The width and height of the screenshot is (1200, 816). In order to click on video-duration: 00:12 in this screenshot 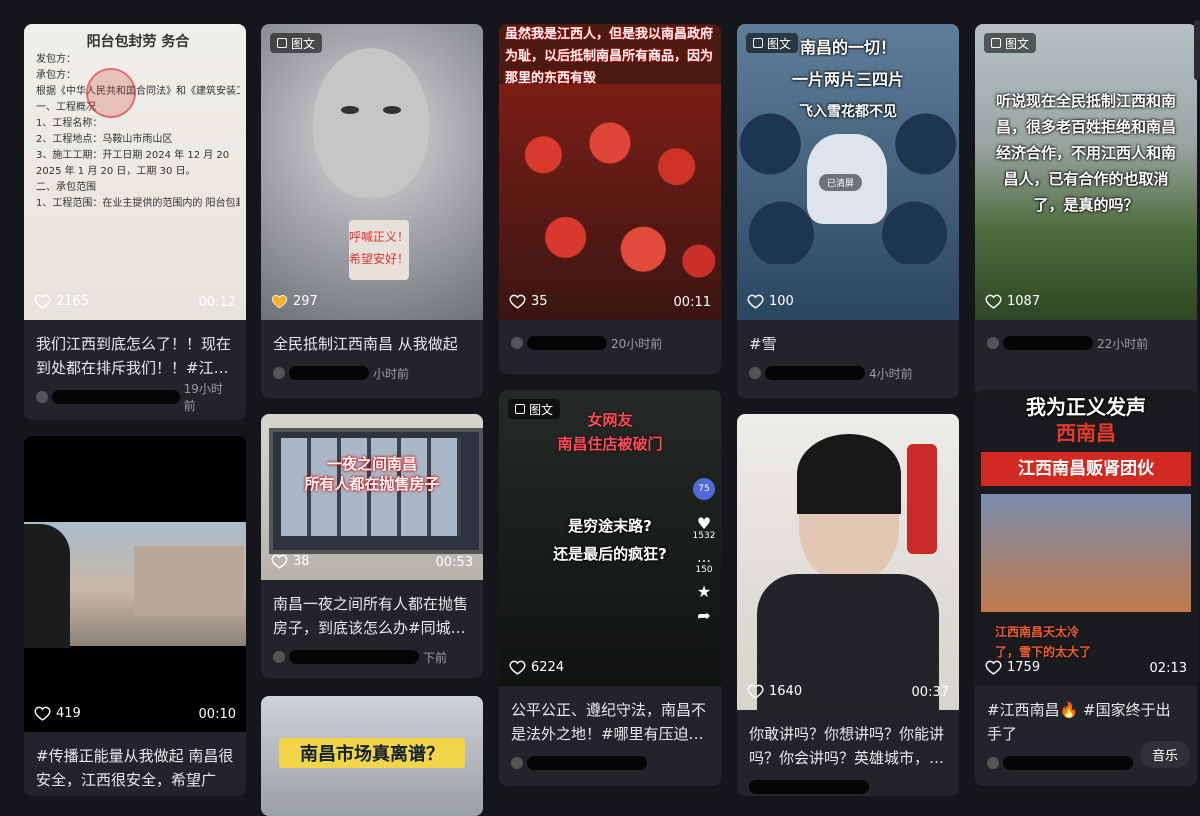, I will do `click(217, 302)`.